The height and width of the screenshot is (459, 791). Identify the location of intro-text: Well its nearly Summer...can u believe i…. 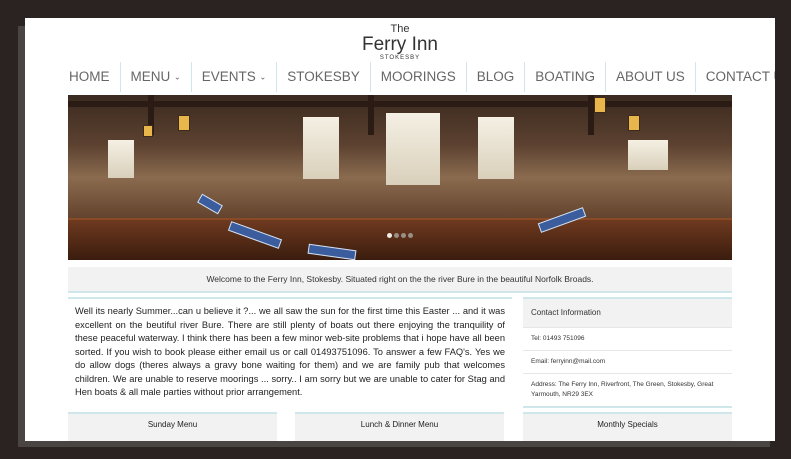
(290, 349).